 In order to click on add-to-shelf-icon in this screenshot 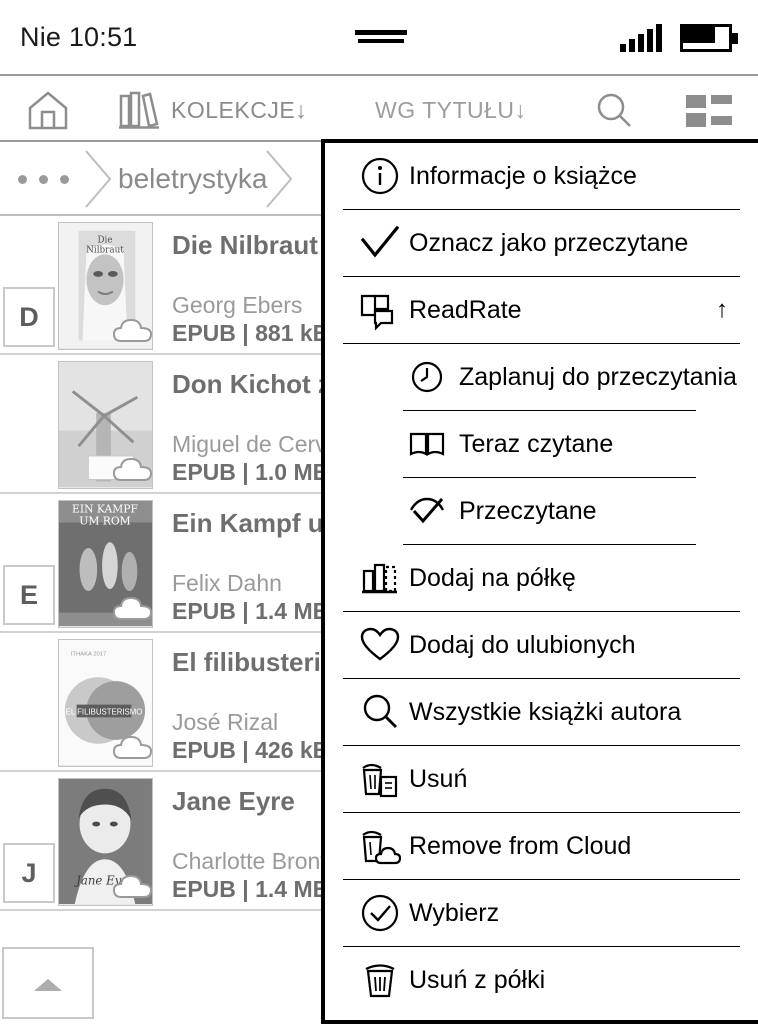, I will do `click(380, 578)`.